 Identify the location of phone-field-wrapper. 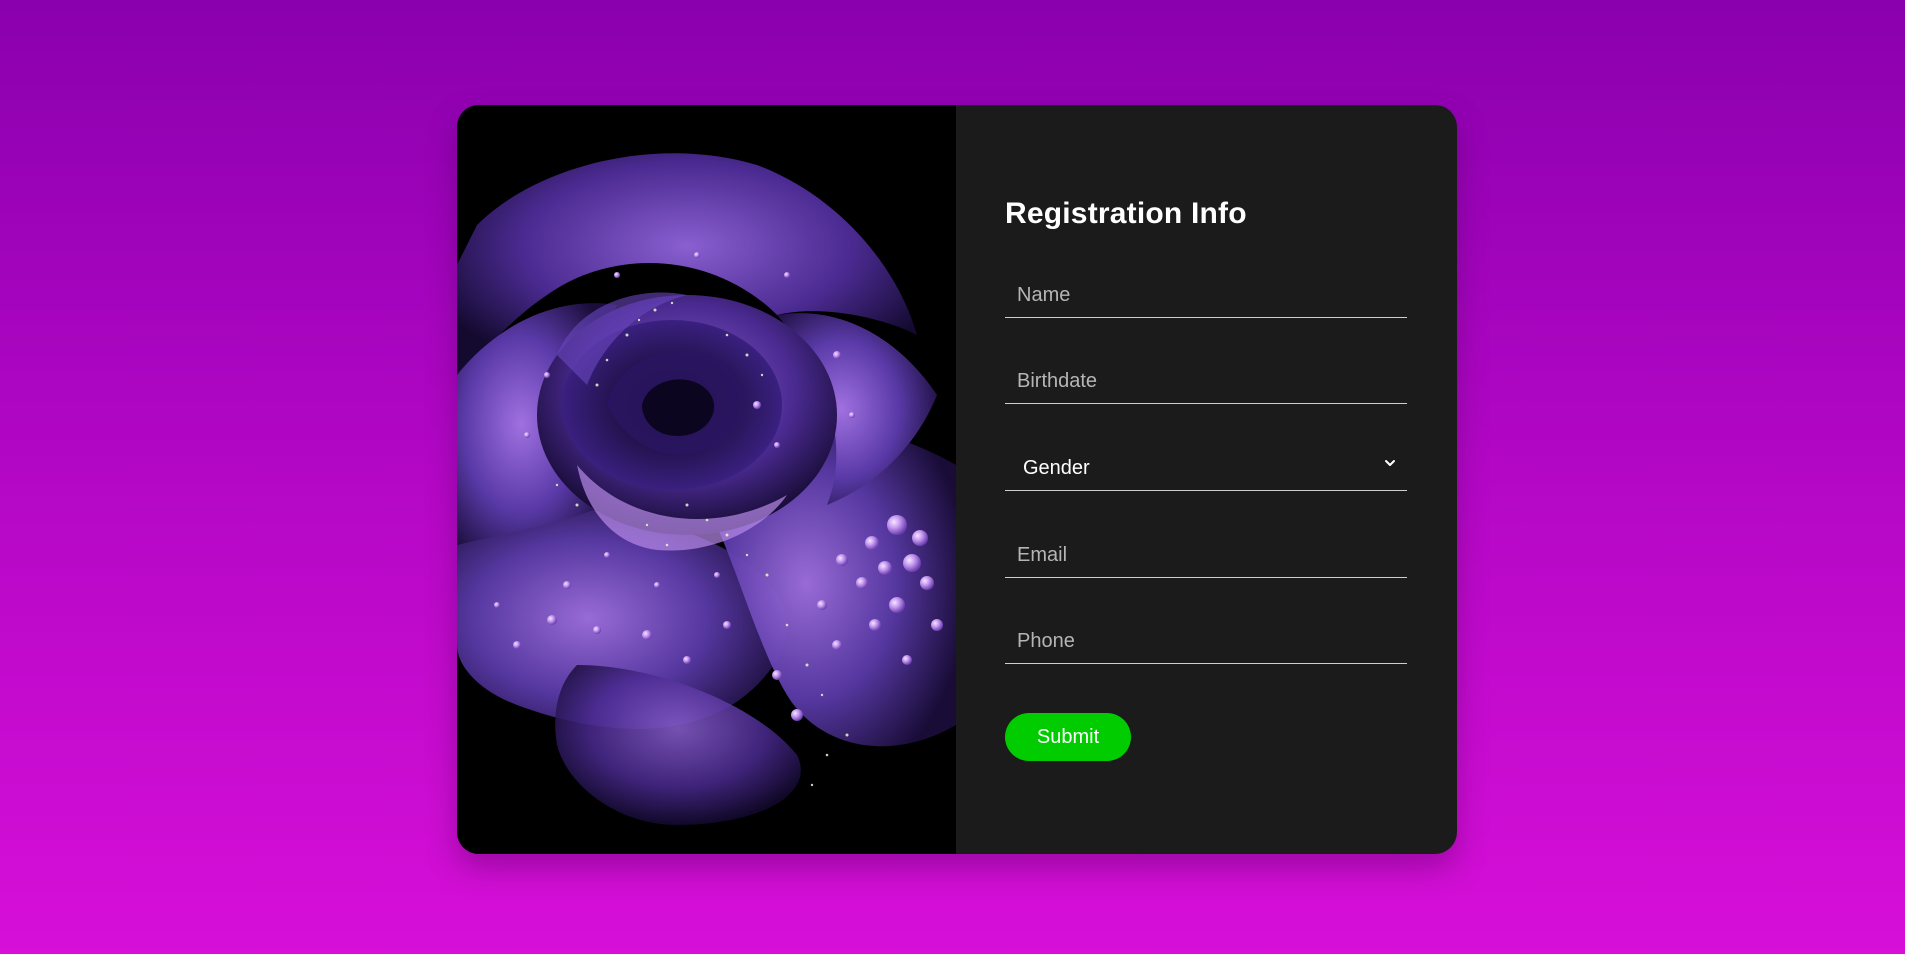
(1206, 641).